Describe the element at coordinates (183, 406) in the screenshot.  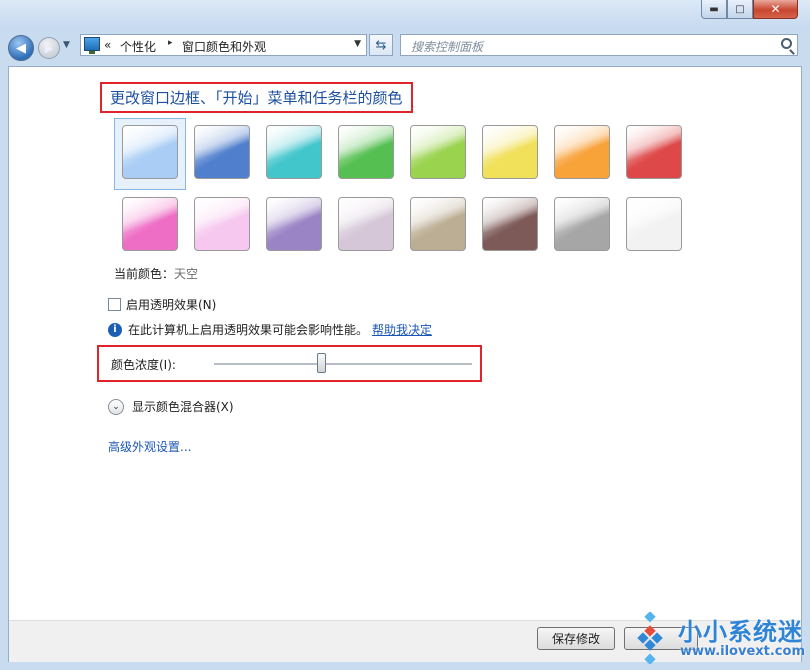
I see `color-mixer-label: 显示颜色混合器(X)` at that location.